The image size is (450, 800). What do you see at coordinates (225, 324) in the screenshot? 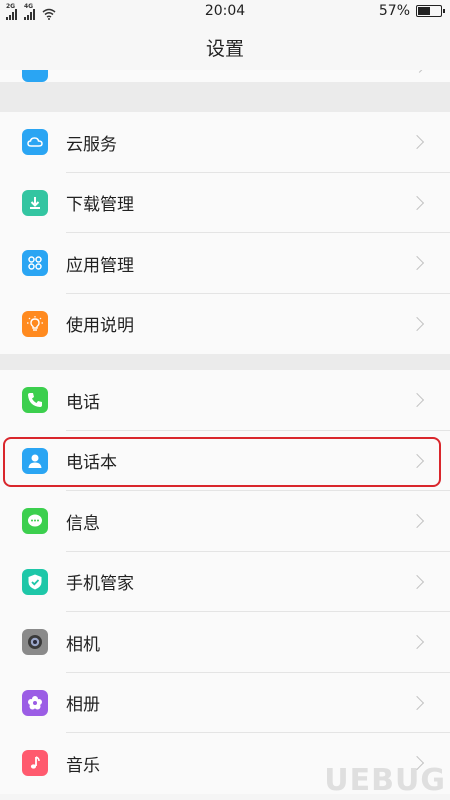
I see `settings-item-lightbulb: 使用说明` at bounding box center [225, 324].